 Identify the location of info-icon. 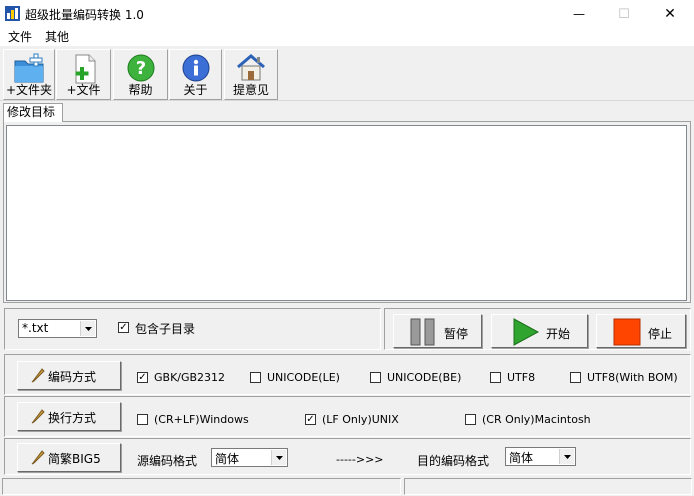
(195, 68).